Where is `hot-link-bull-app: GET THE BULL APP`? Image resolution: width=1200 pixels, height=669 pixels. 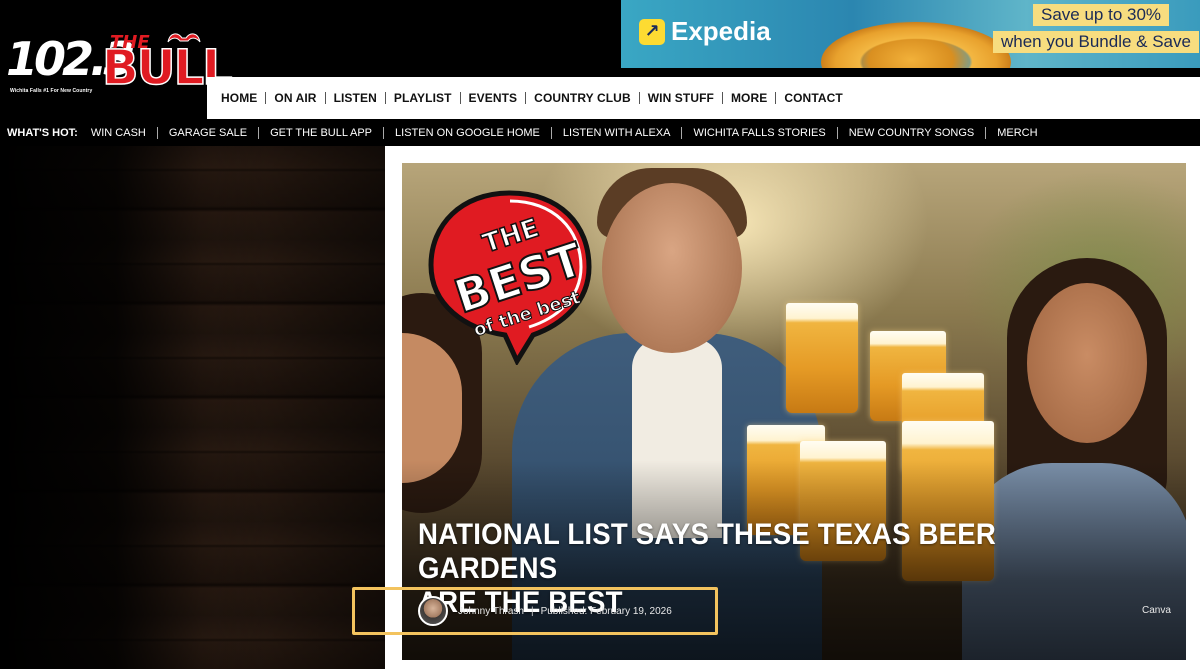
hot-link-bull-app: GET THE BULL APP is located at coordinates (321, 133).